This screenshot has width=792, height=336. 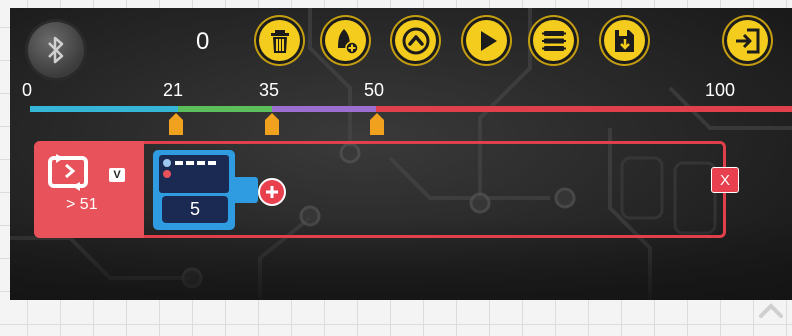 I want to click on timeline-tick-21: 21, so click(x=173, y=90).